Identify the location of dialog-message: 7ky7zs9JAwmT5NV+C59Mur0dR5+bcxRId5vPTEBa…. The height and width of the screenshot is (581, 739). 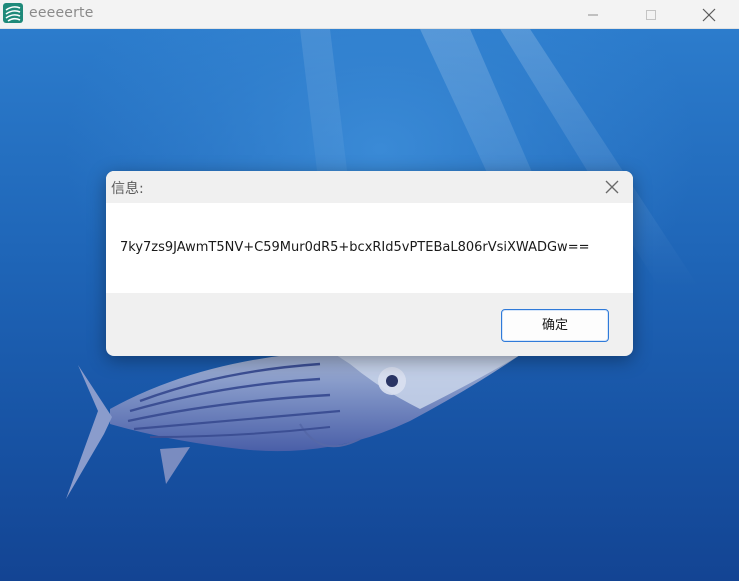
(355, 247).